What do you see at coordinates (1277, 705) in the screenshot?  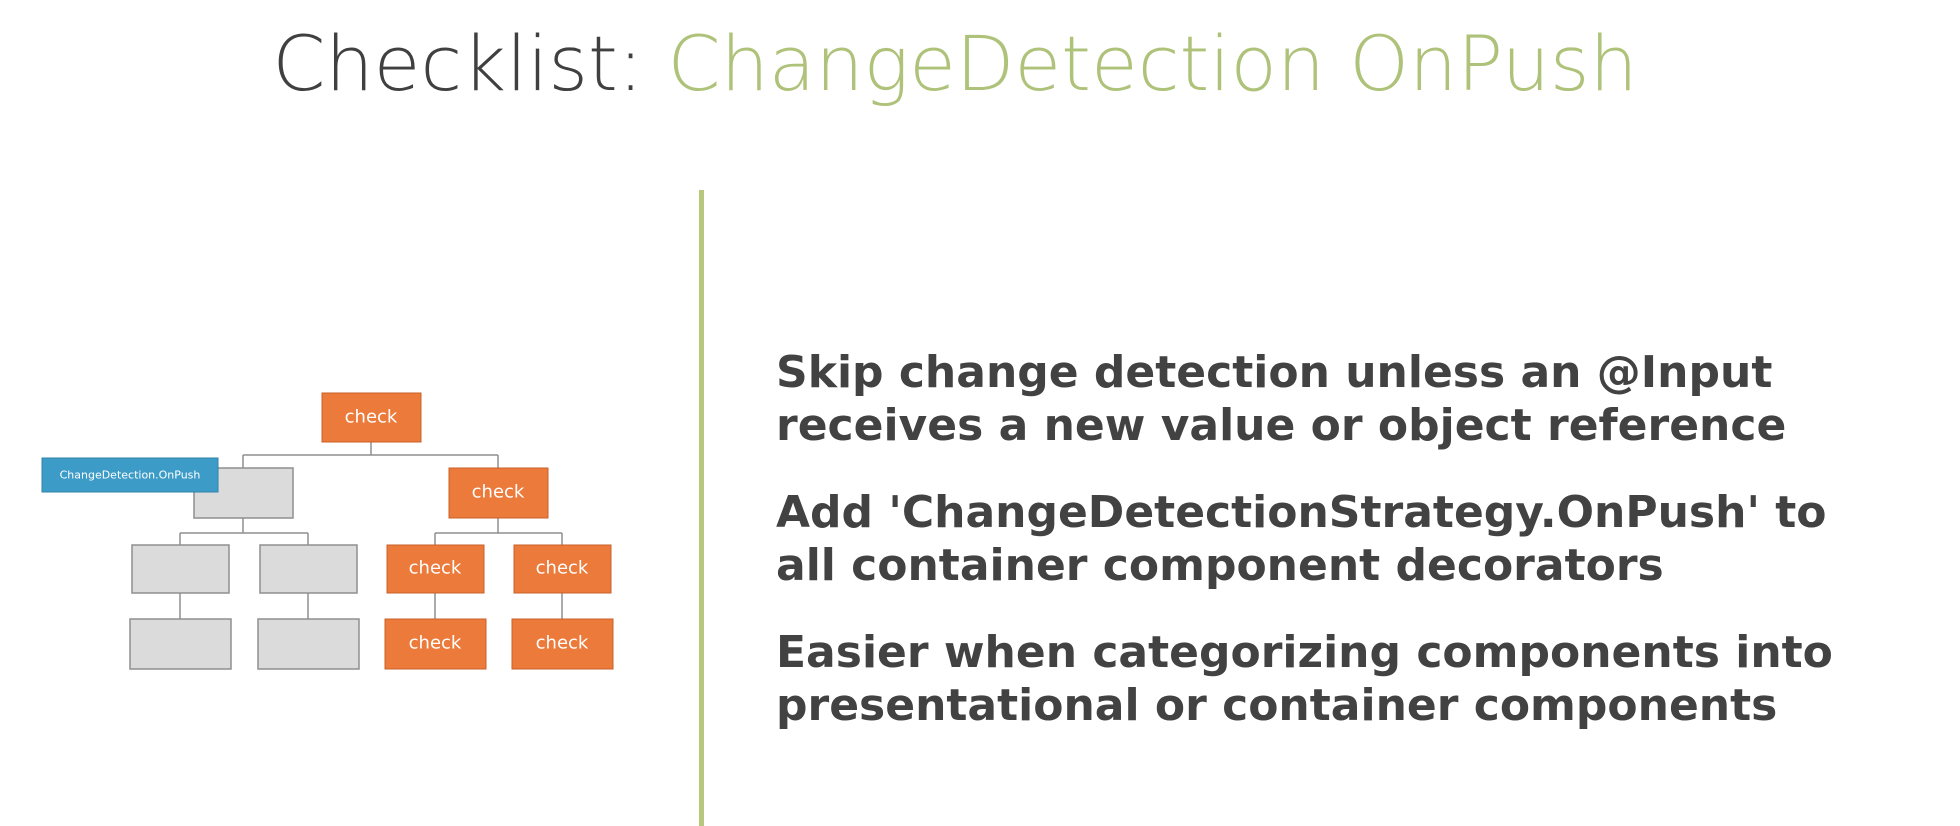 I see `checklist-item-line: presentational or container components` at bounding box center [1277, 705].